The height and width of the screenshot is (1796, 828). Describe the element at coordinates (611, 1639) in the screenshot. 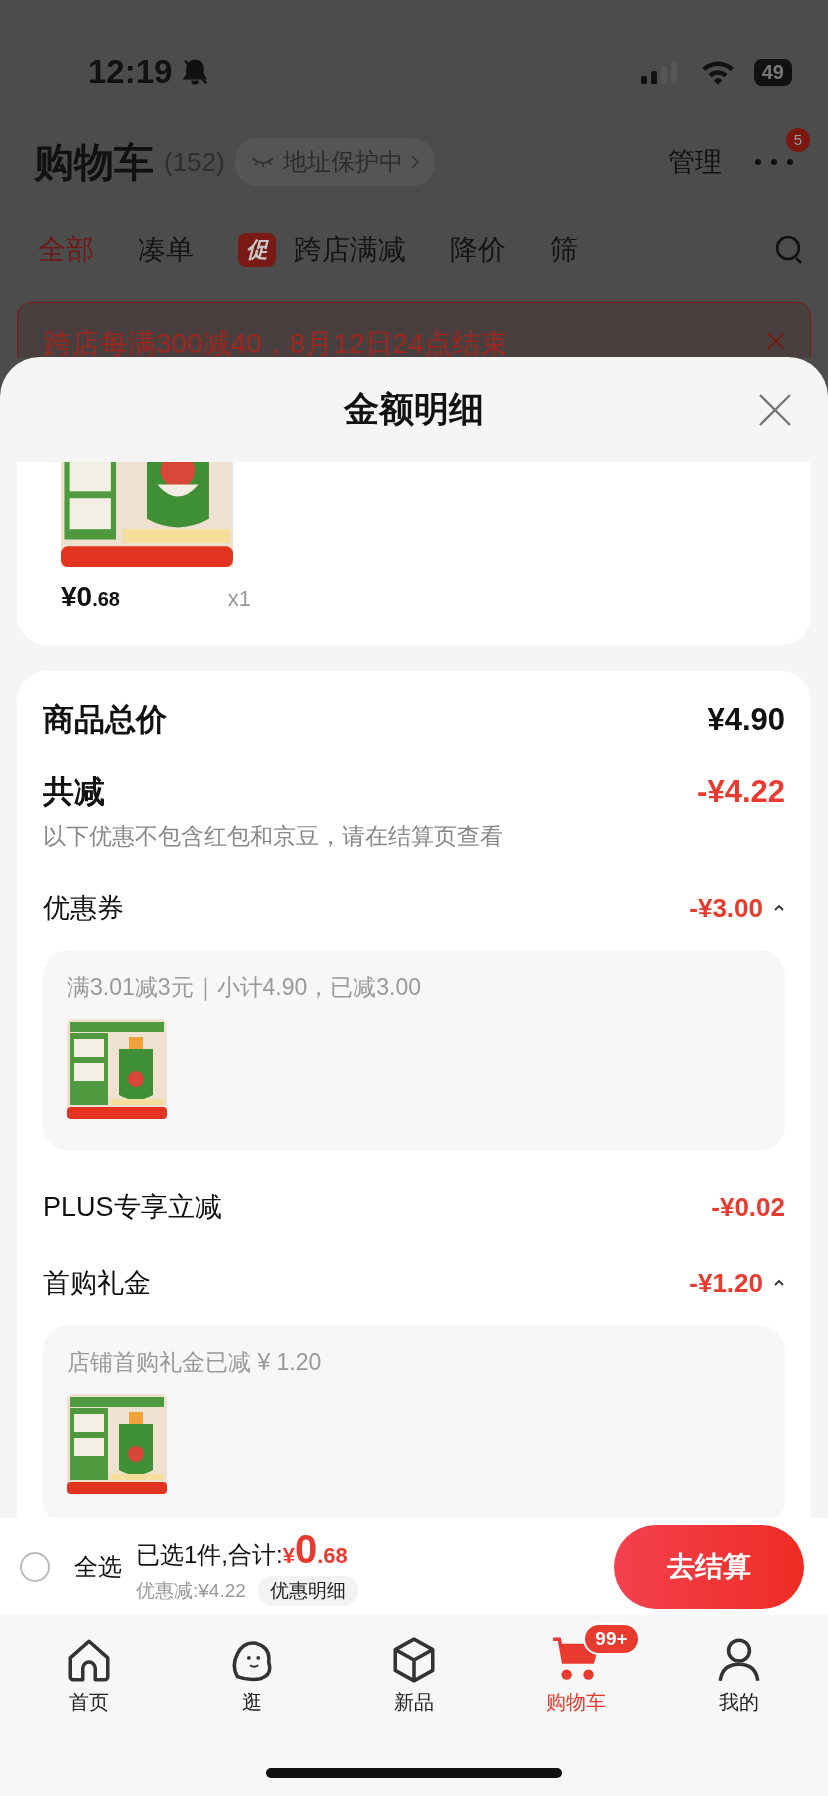

I see `count-badge: 99+` at that location.